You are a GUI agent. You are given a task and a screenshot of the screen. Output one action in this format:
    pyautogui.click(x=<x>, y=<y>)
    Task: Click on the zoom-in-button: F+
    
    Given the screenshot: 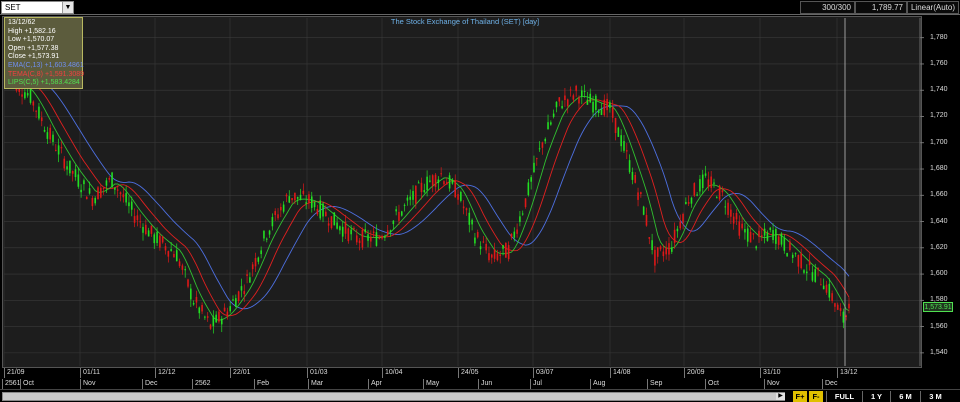 What is the action you would take?
    pyautogui.click(x=800, y=396)
    